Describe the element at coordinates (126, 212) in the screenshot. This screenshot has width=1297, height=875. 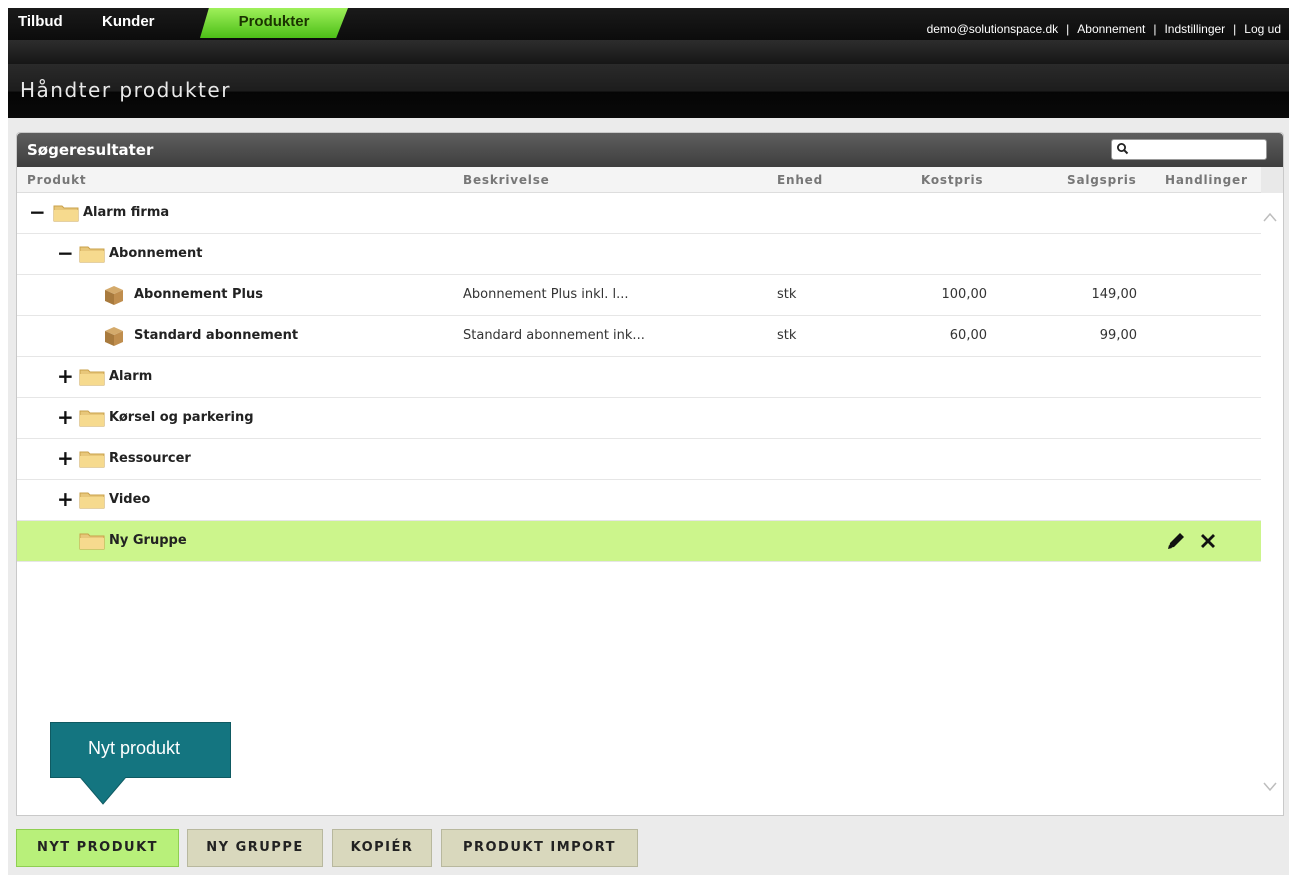
I see `tree-row-label: Alarm firma` at that location.